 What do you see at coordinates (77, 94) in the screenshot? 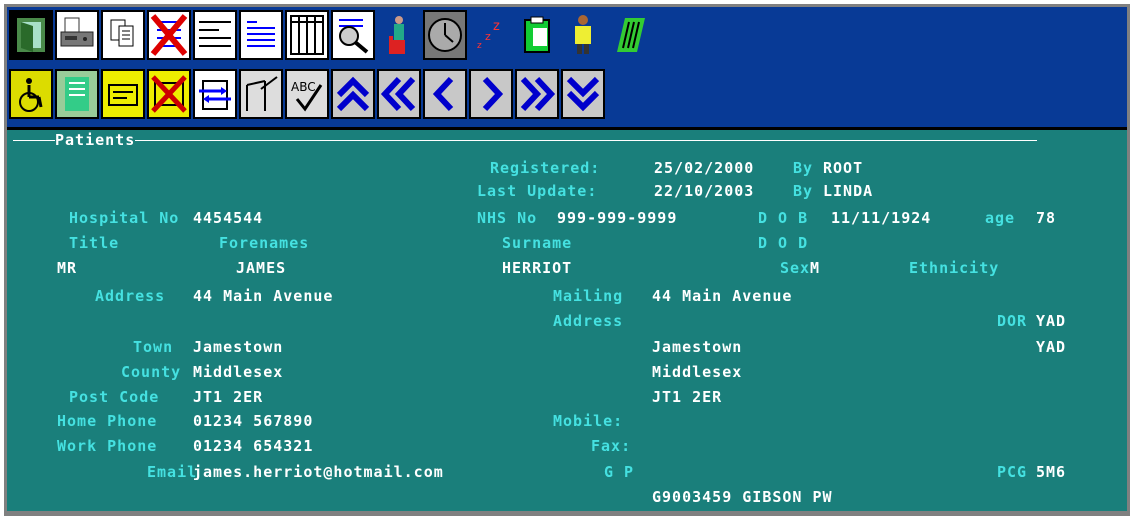
I see `notes-green-icon` at bounding box center [77, 94].